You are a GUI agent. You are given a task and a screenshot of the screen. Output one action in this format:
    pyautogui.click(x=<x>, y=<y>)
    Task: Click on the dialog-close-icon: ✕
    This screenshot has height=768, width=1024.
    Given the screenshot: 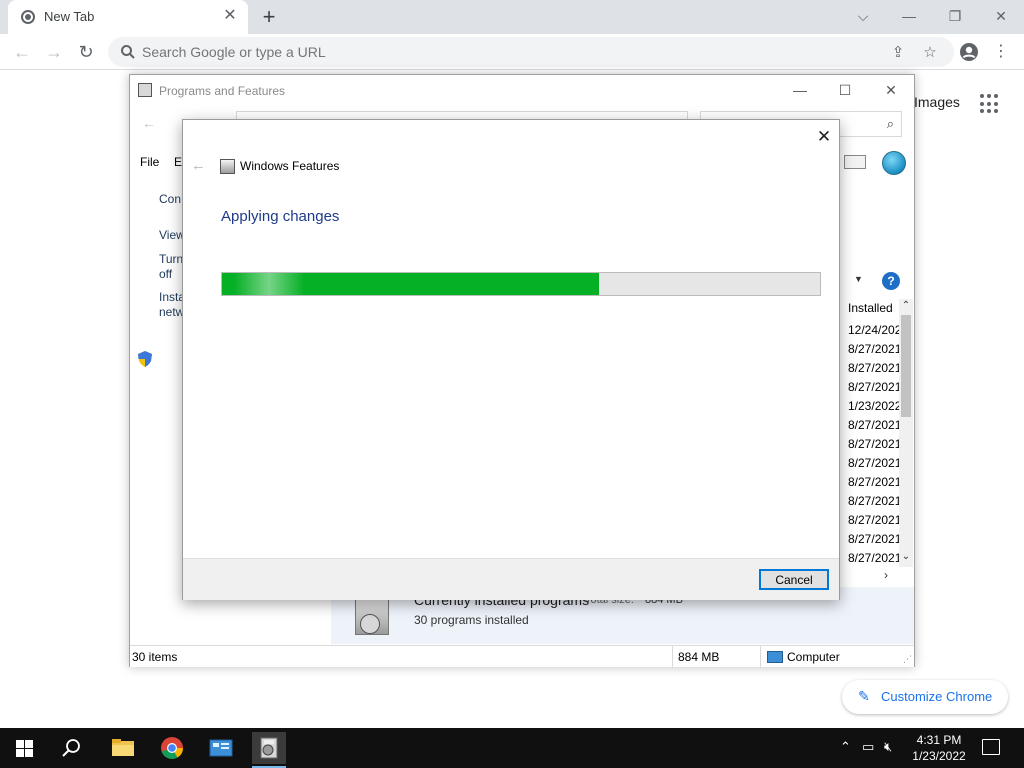 What is the action you would take?
    pyautogui.click(x=824, y=137)
    